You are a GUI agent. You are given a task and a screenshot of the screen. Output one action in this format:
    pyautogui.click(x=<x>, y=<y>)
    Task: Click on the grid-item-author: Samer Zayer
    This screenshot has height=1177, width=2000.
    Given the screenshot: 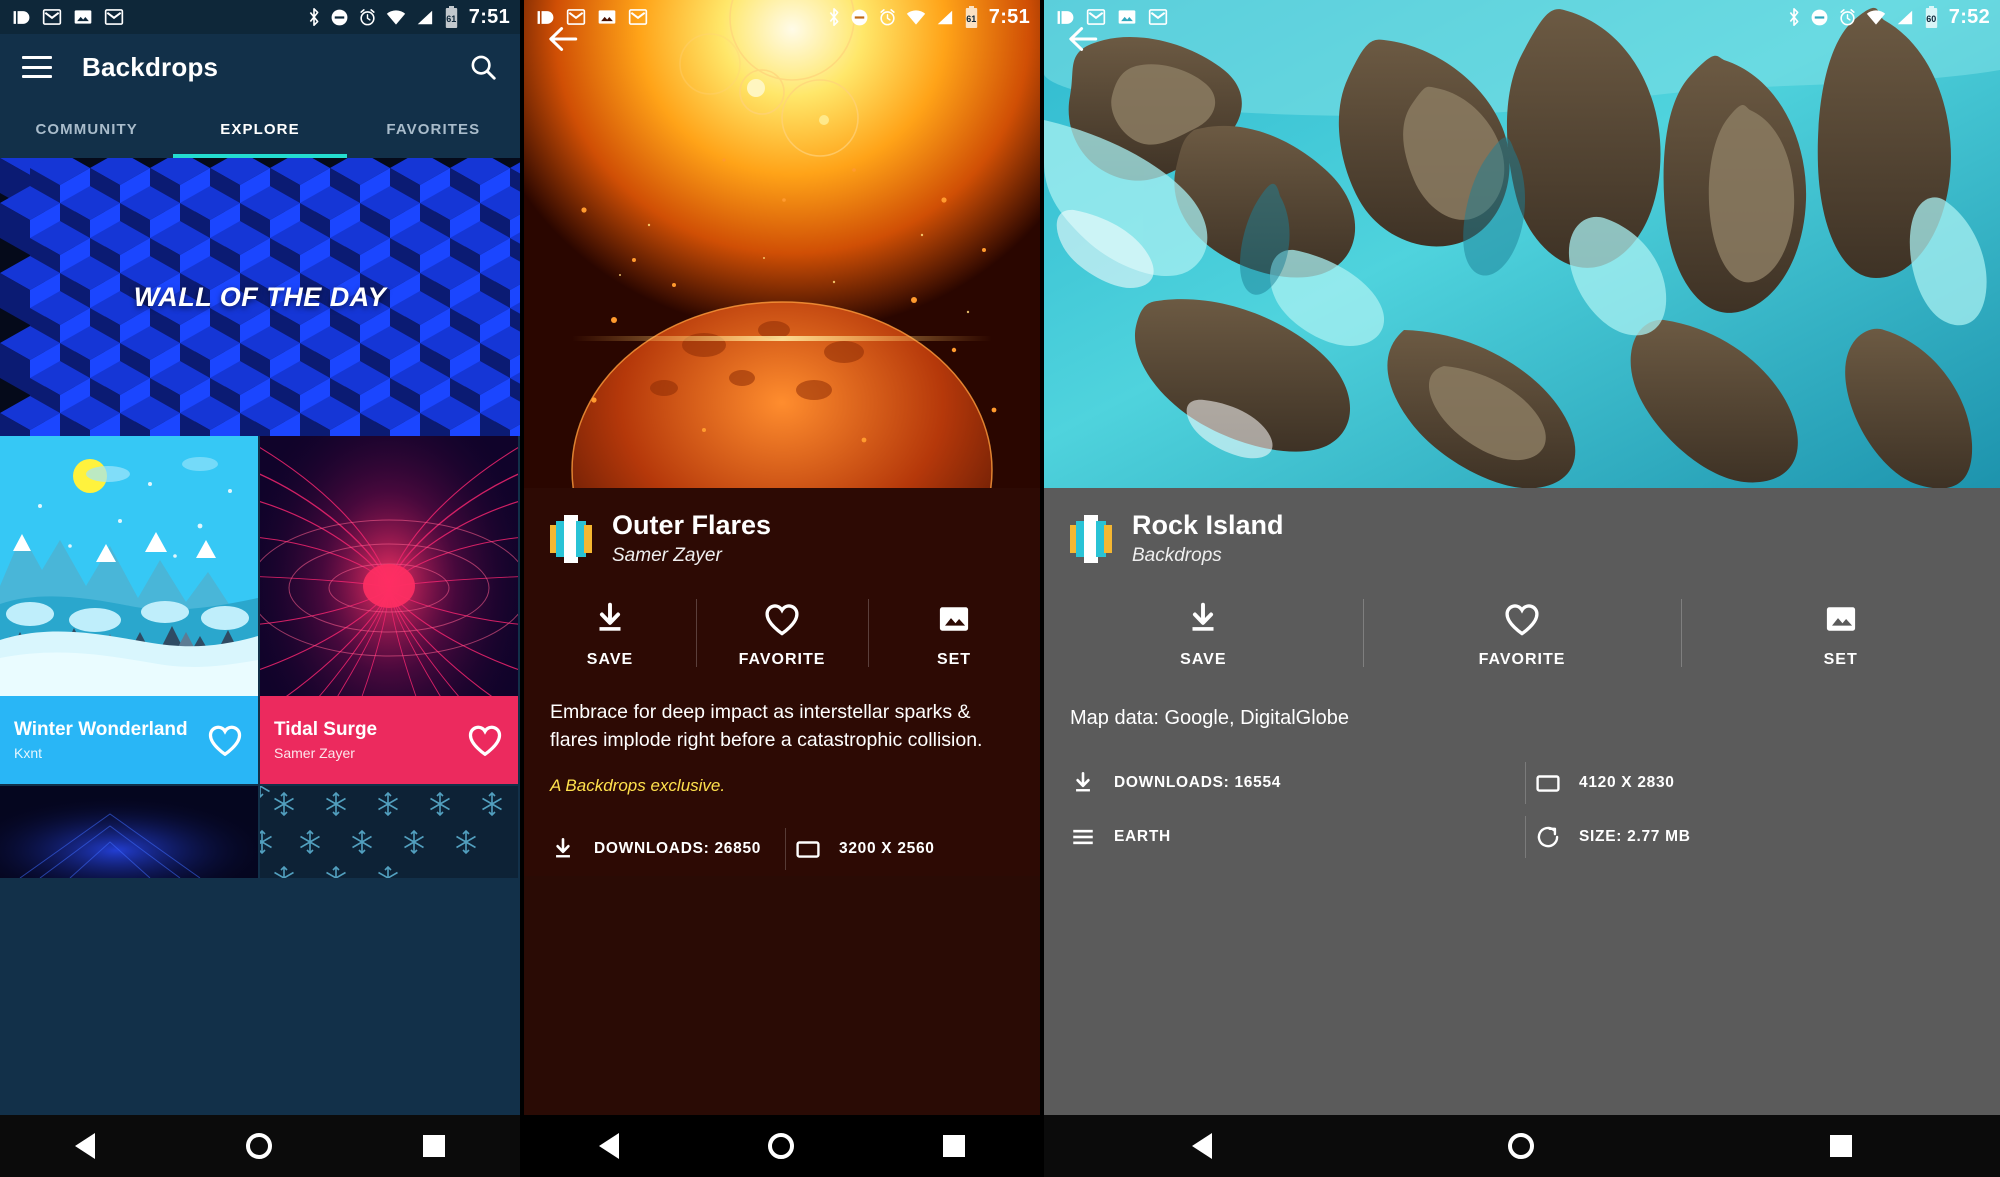 What is the action you would take?
    pyautogui.click(x=314, y=752)
    